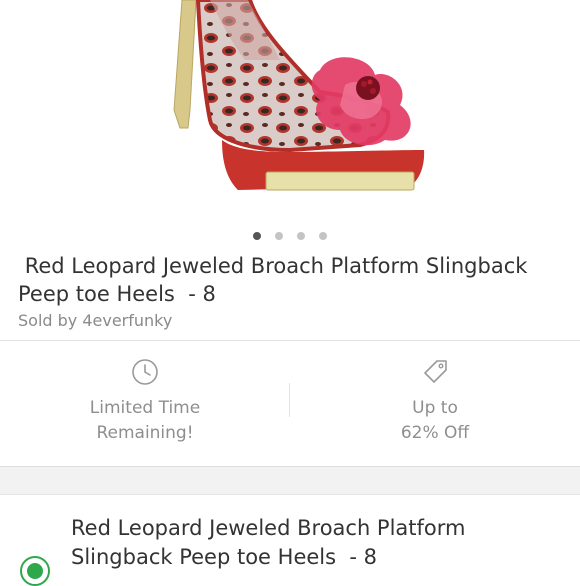  I want to click on limited-time-line1: Limited Time, so click(145, 408).